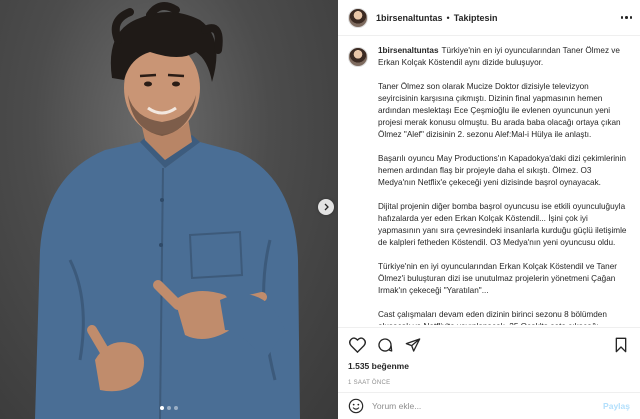 Image resolution: width=640 pixels, height=419 pixels. What do you see at coordinates (409, 18) in the screenshot?
I see `author-username: 1birsenaltuntas` at bounding box center [409, 18].